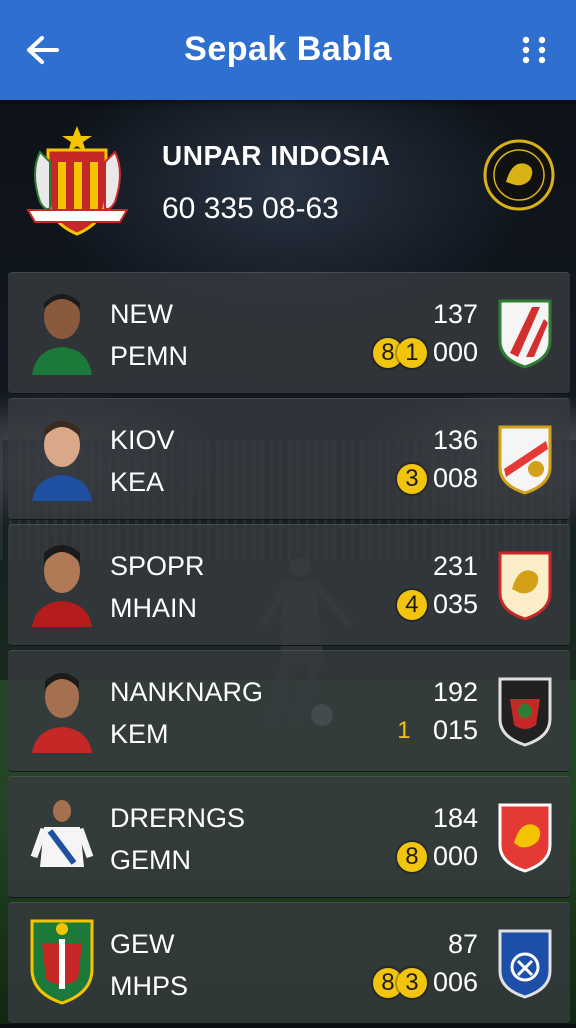 This screenshot has height=1028, width=576. Describe the element at coordinates (187, 692) in the screenshot. I see `player-first-line: NANKNARG` at that location.